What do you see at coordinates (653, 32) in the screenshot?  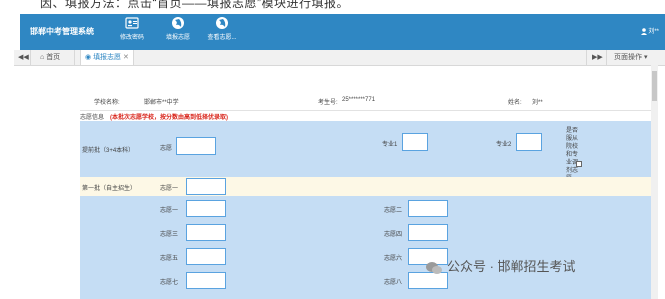 I see `user-name: 刘**` at bounding box center [653, 32].